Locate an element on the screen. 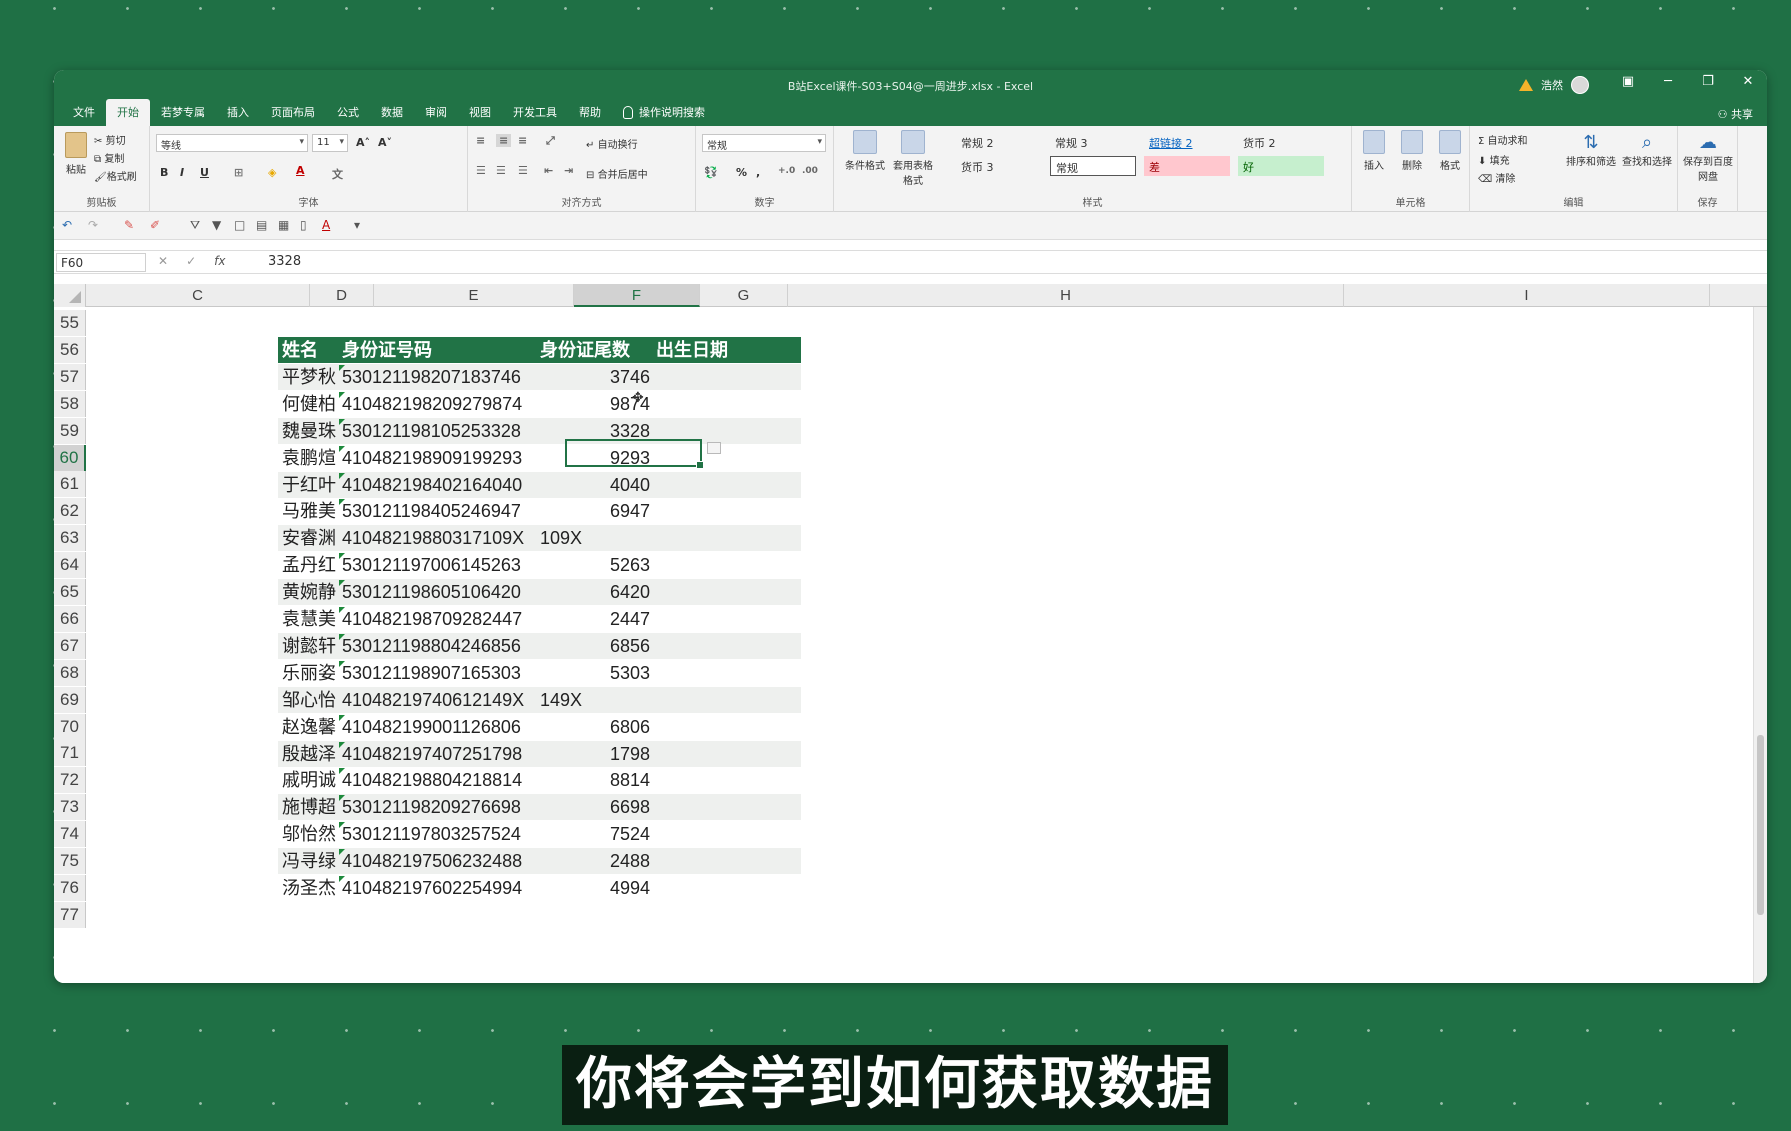  name-cell: 殷越泽 is located at coordinates (311, 754).